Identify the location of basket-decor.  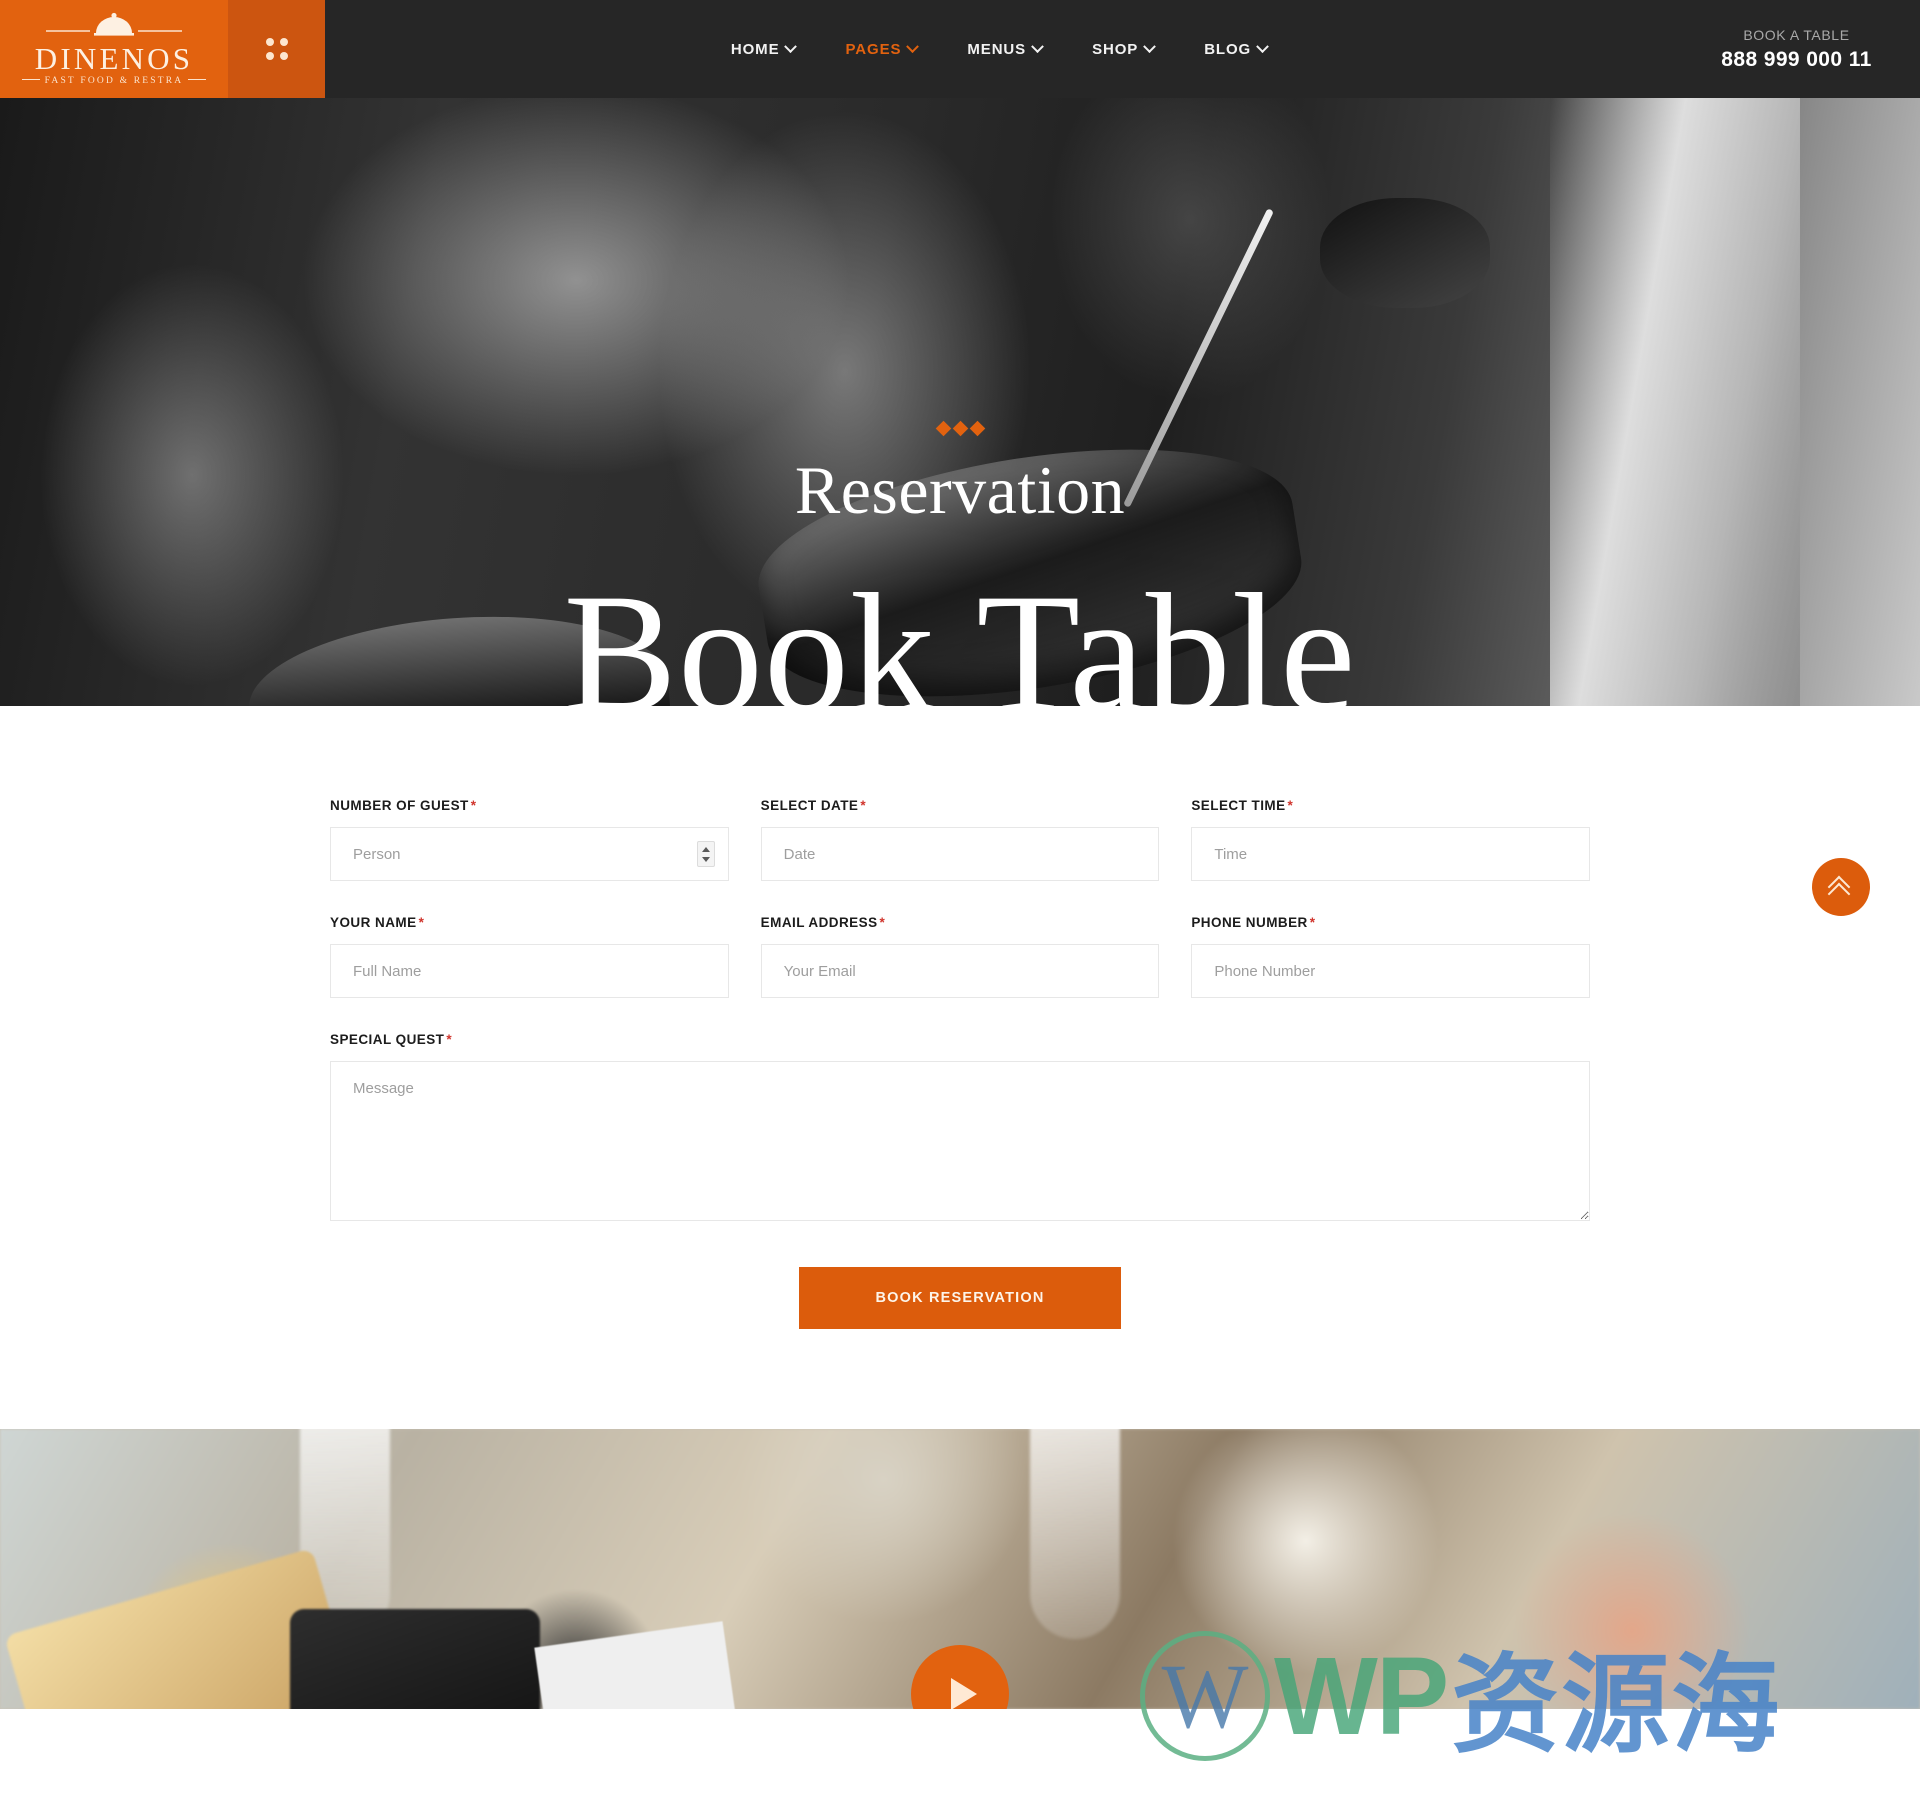
(415, 1659).